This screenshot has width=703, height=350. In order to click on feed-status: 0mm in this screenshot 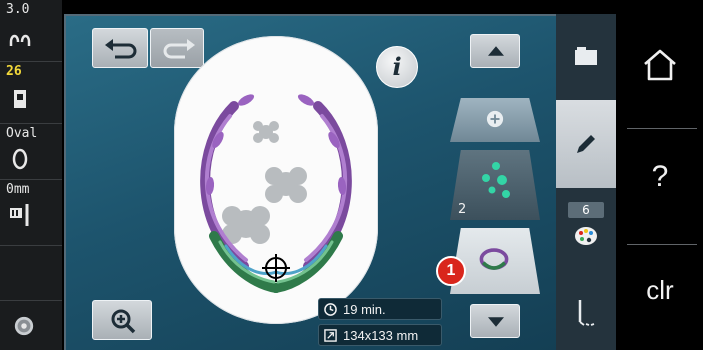, I will do `click(31, 213)`.